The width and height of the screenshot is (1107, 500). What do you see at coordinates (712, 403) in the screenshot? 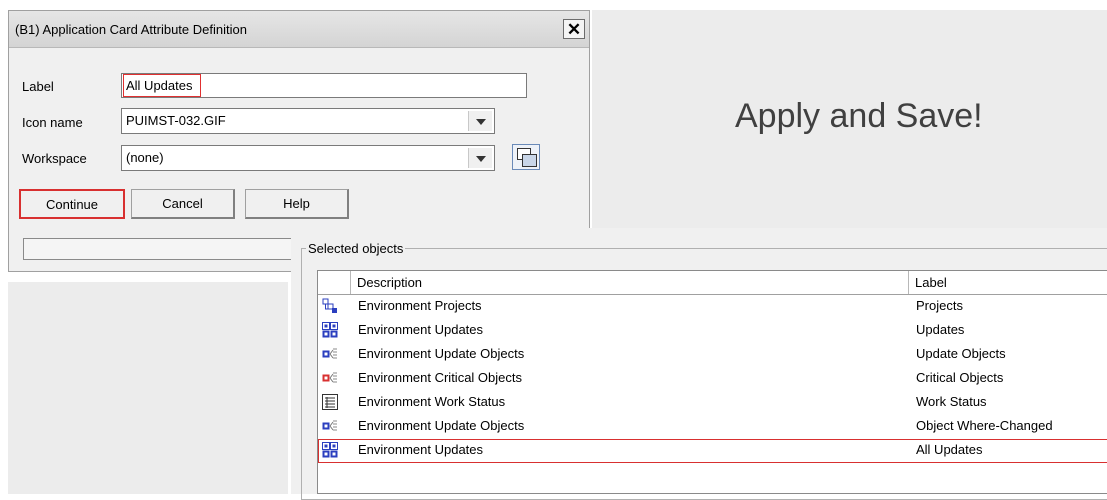
I see `list-item: Environment Work Status Work Status` at bounding box center [712, 403].